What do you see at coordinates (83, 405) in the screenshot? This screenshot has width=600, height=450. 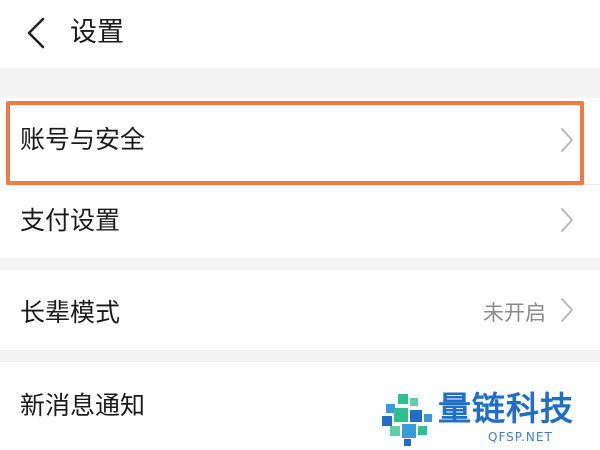 I see `settings-item-label: 新消息通知` at bounding box center [83, 405].